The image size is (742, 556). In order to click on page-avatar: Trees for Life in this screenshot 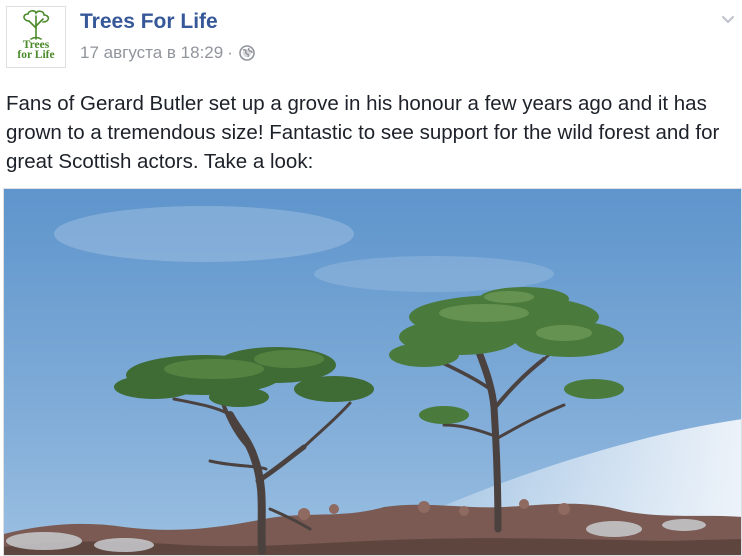, I will do `click(36, 37)`.